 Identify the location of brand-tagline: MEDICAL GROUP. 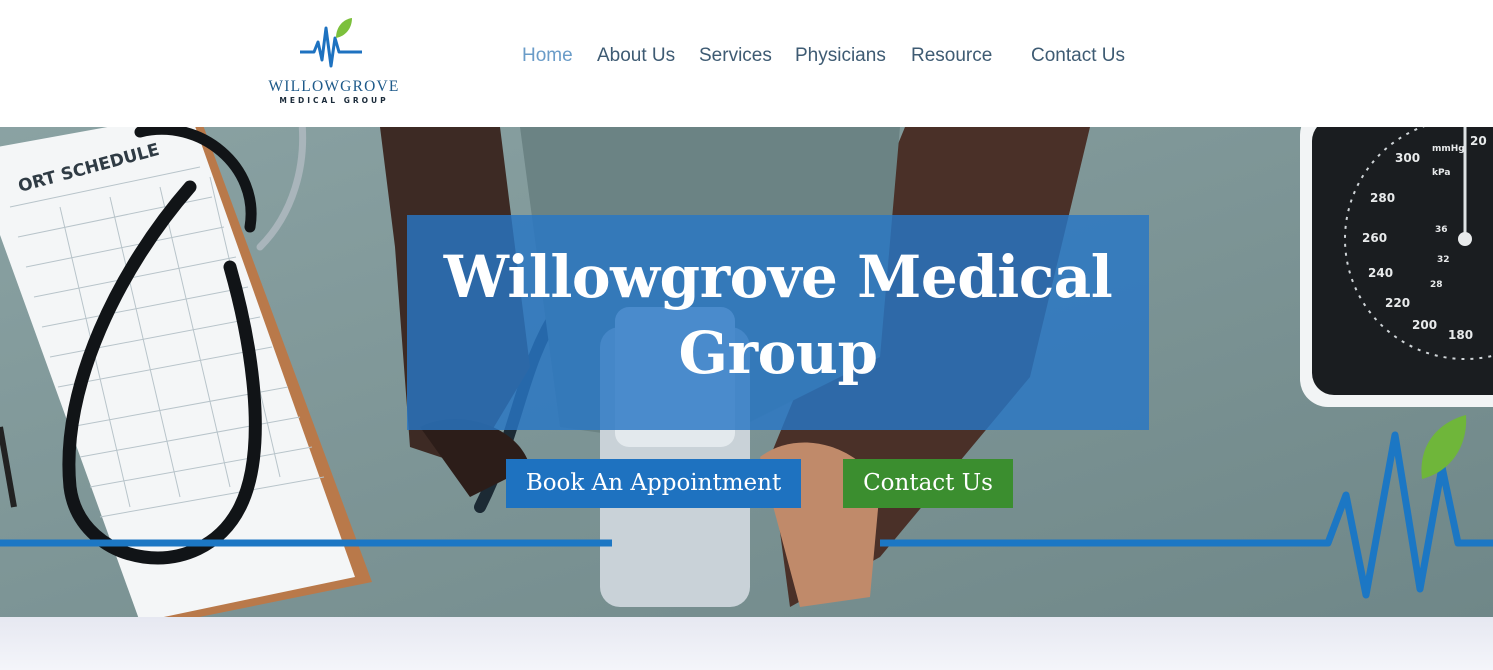
(334, 100).